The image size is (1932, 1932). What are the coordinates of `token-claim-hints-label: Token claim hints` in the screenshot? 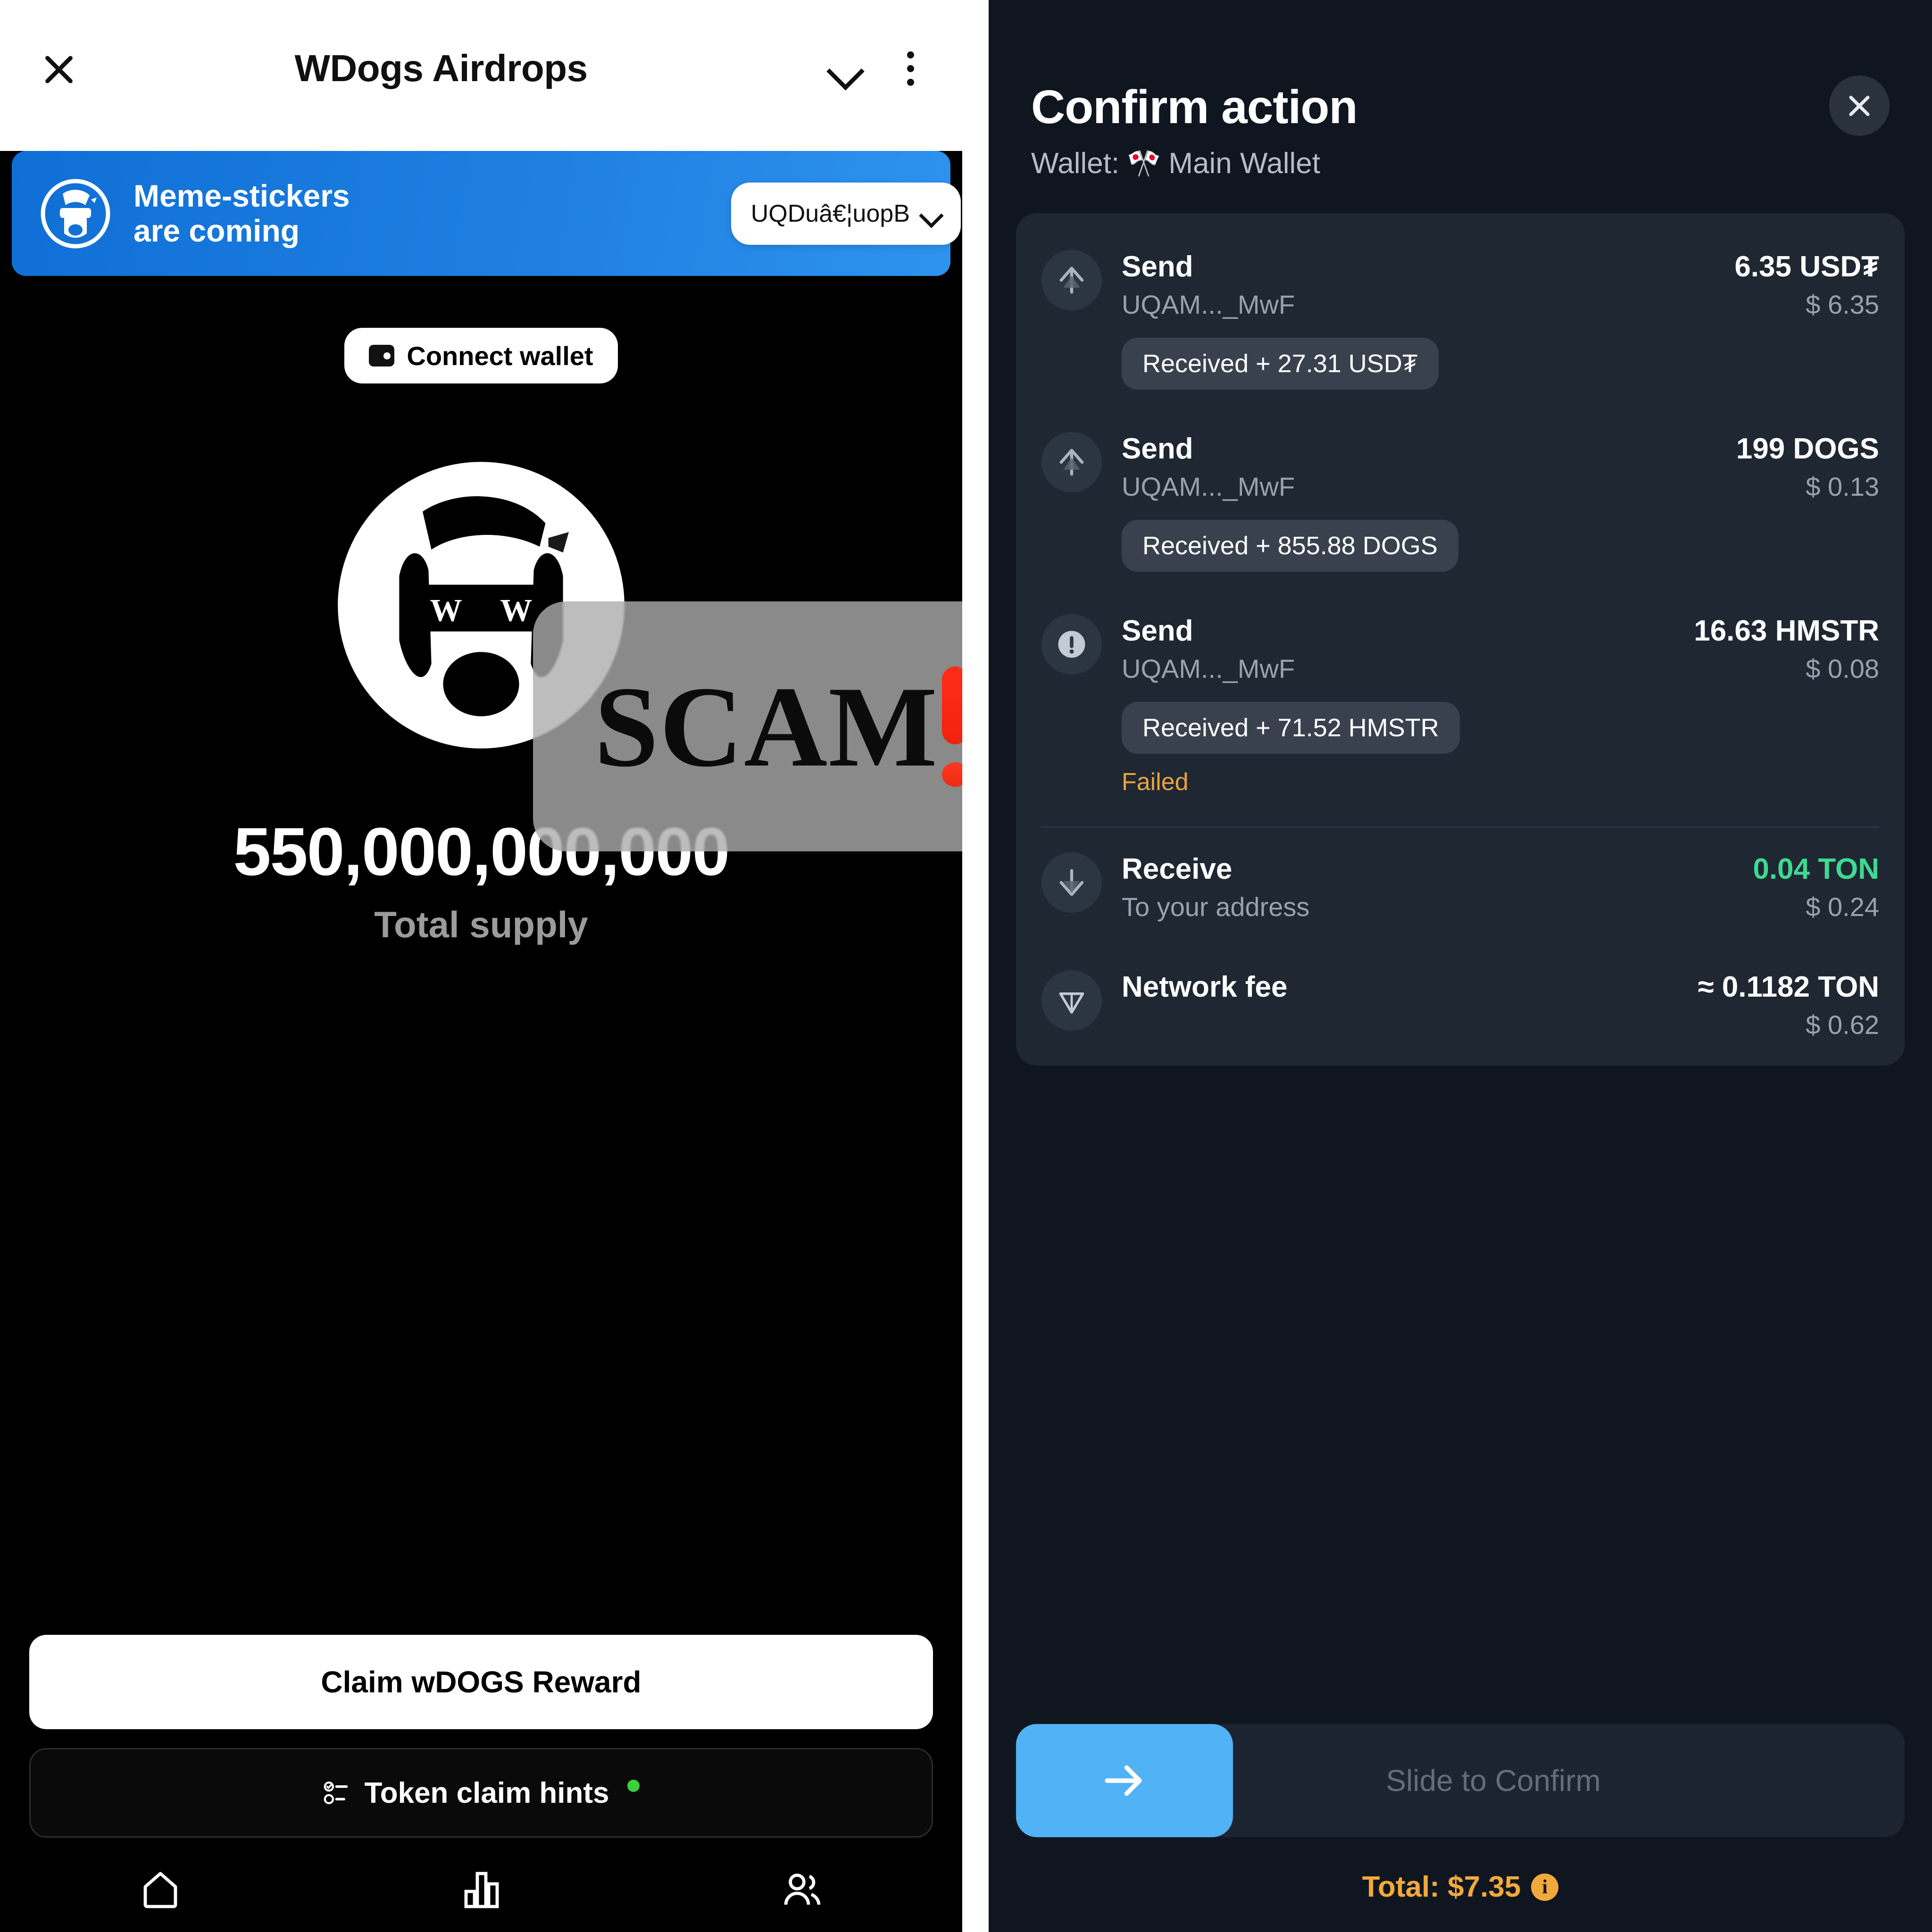 It's located at (486, 1792).